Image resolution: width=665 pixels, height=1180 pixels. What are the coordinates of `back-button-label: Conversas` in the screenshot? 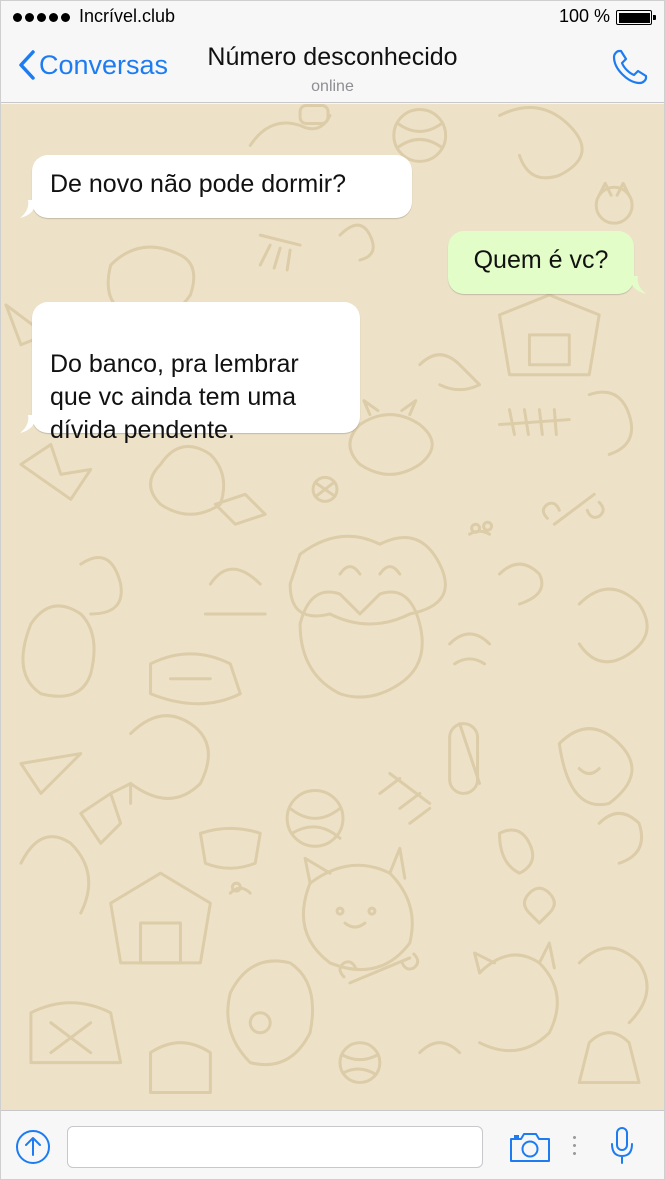 It's located at (104, 64).